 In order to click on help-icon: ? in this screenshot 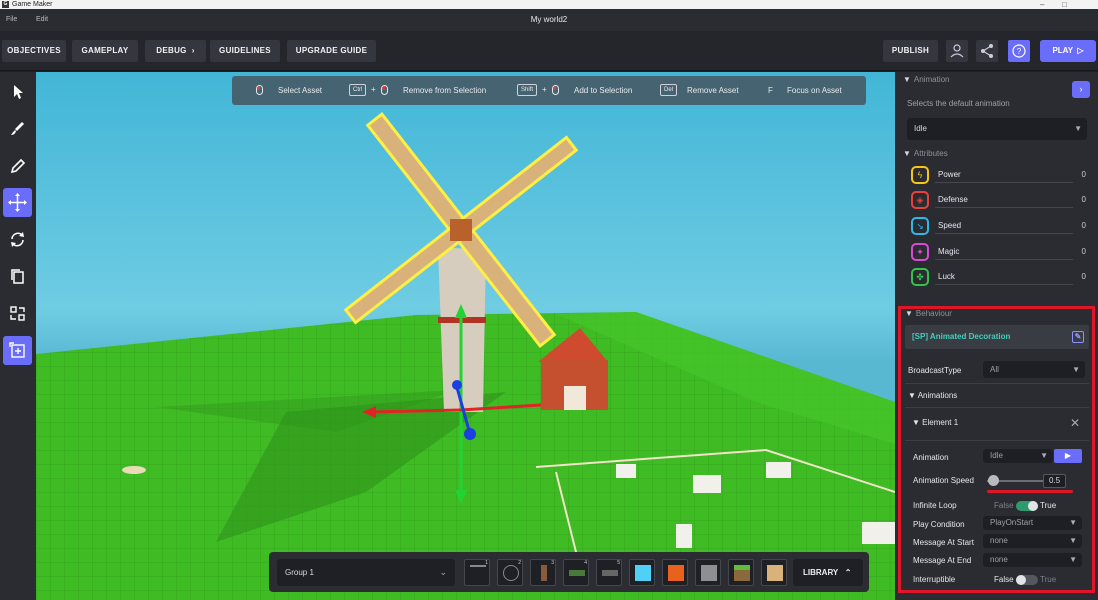, I will do `click(1019, 51)`.